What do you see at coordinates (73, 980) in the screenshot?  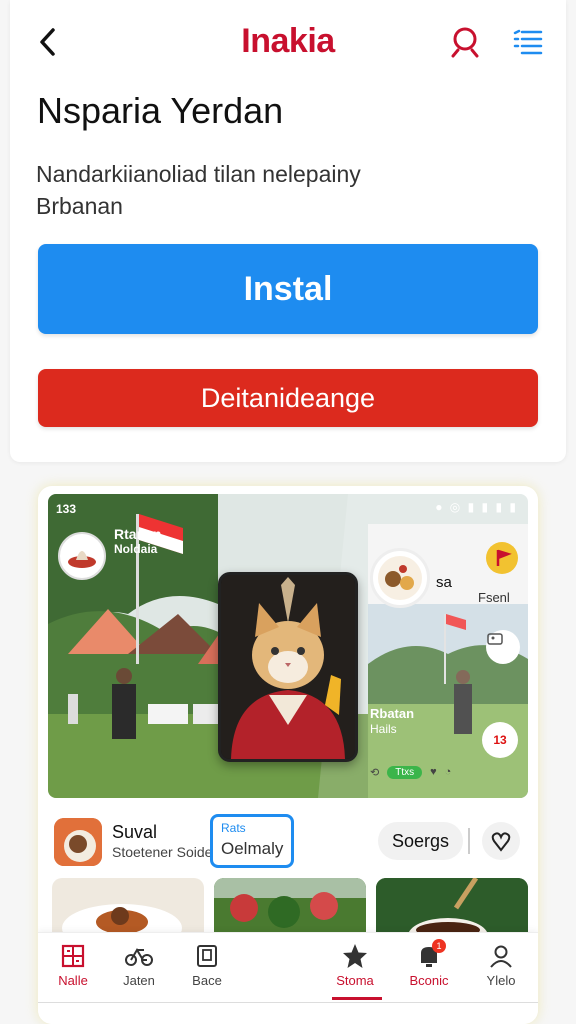 I see `nav-label: Nalle` at bounding box center [73, 980].